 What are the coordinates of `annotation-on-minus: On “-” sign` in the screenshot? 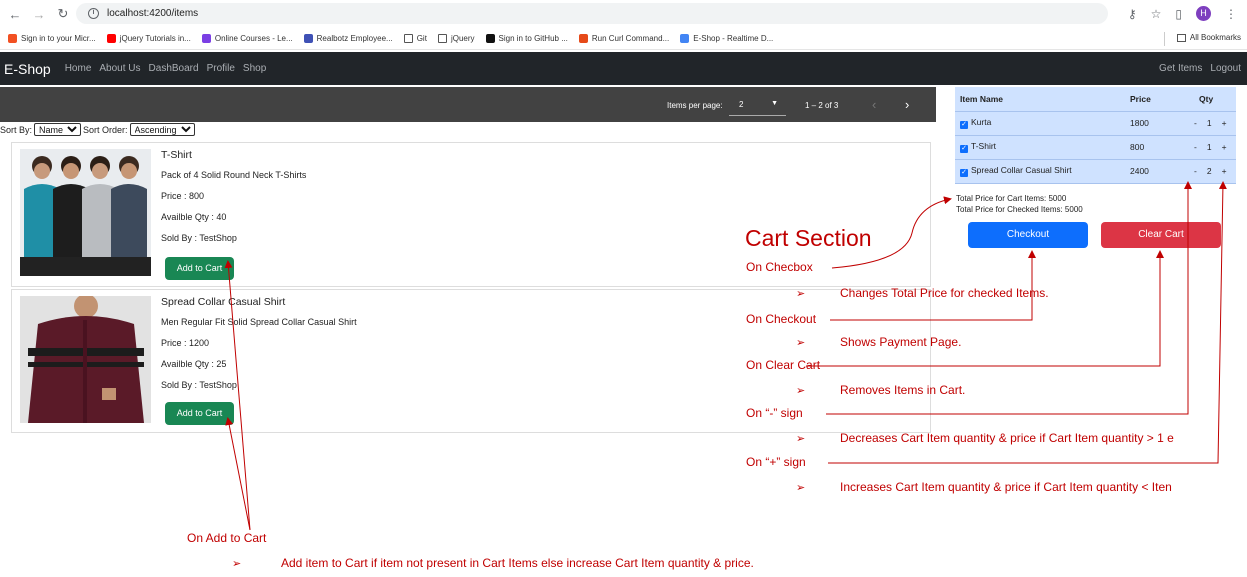 It's located at (774, 413).